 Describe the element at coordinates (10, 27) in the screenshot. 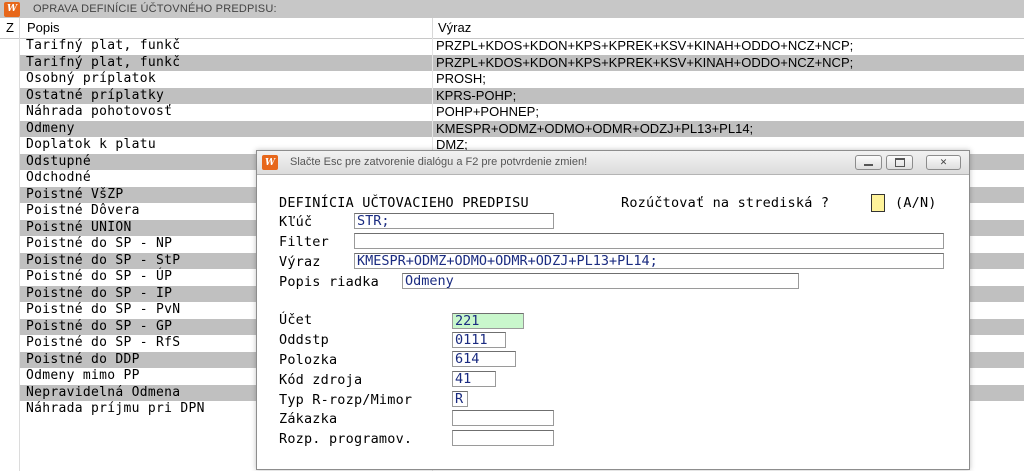

I see `column-header-z: Z` at that location.